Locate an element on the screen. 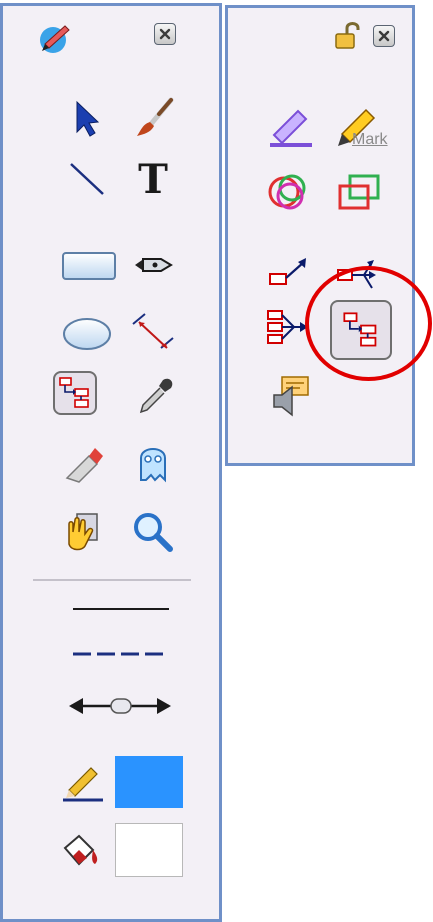 The width and height of the screenshot is (433, 922). ellipse-tool is located at coordinates (87, 334).